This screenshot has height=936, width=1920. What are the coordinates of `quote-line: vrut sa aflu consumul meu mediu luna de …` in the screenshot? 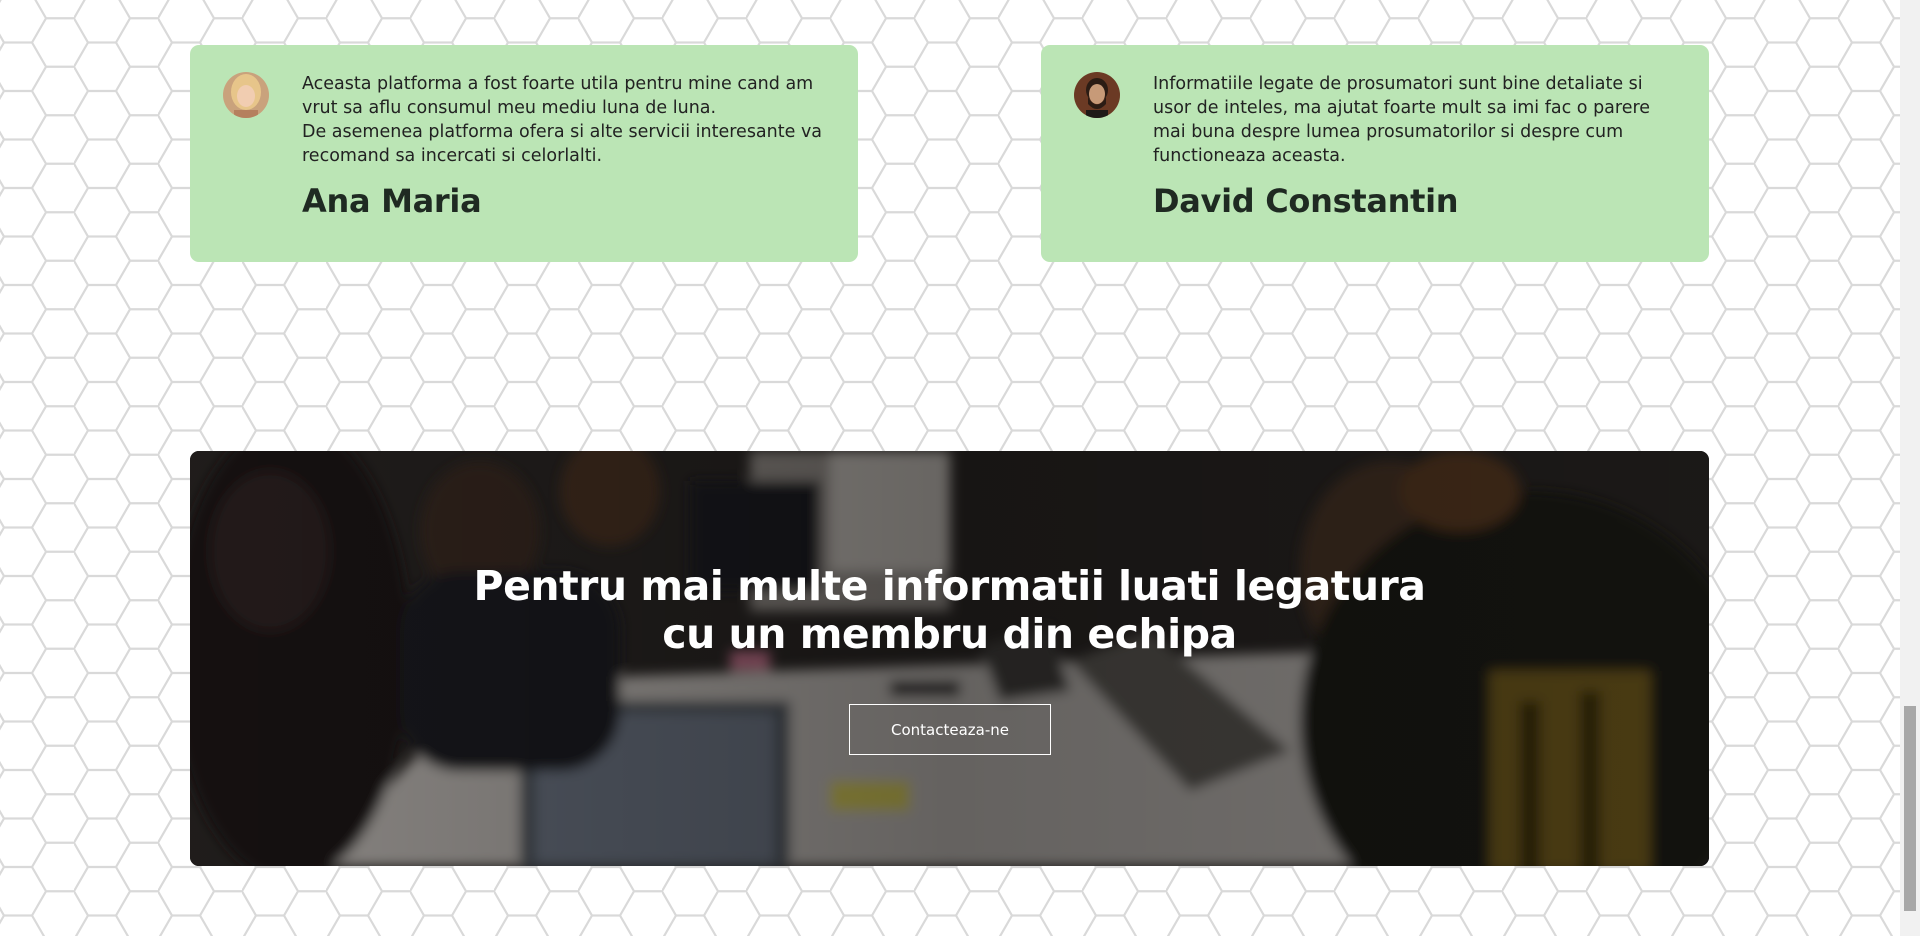 It's located at (509, 108).